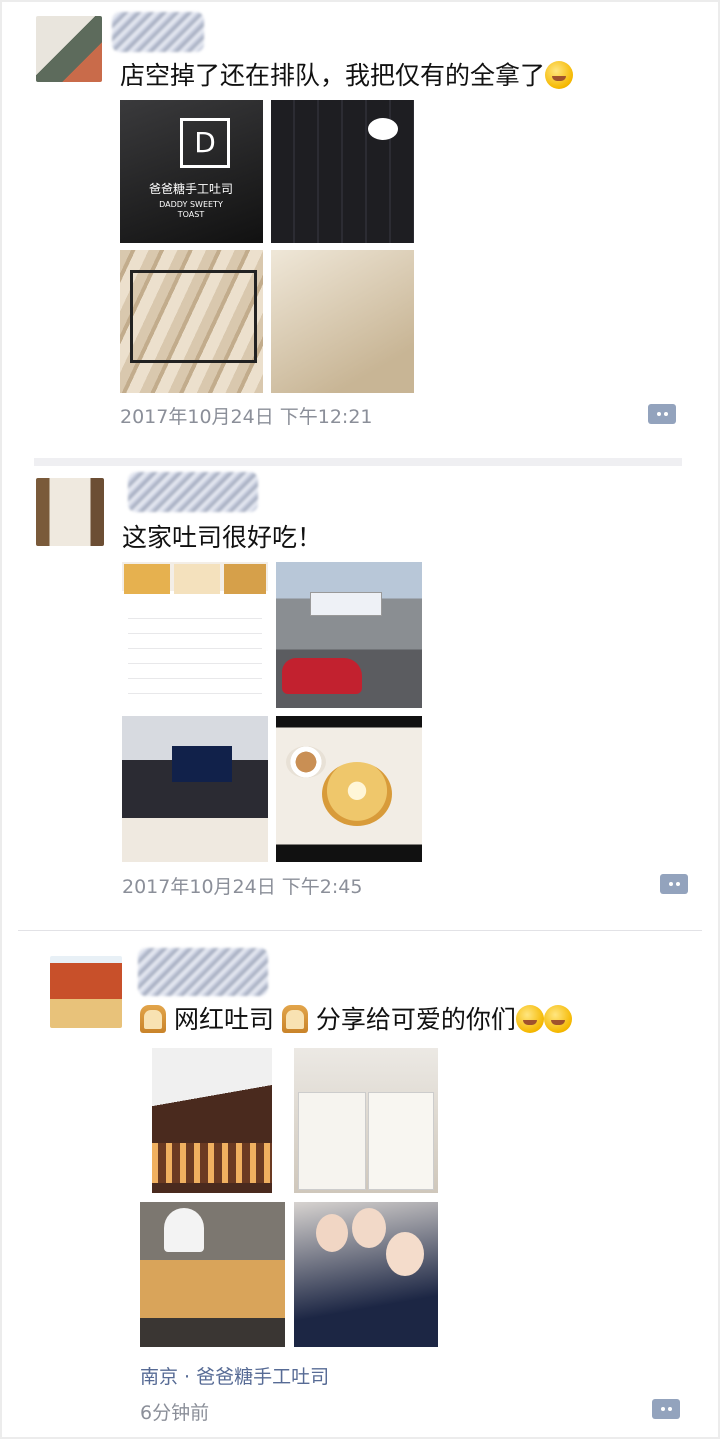 This screenshot has width=720, height=1439. What do you see at coordinates (222, 537) in the screenshot?
I see `post-text: 这家吐司很好吃！` at bounding box center [222, 537].